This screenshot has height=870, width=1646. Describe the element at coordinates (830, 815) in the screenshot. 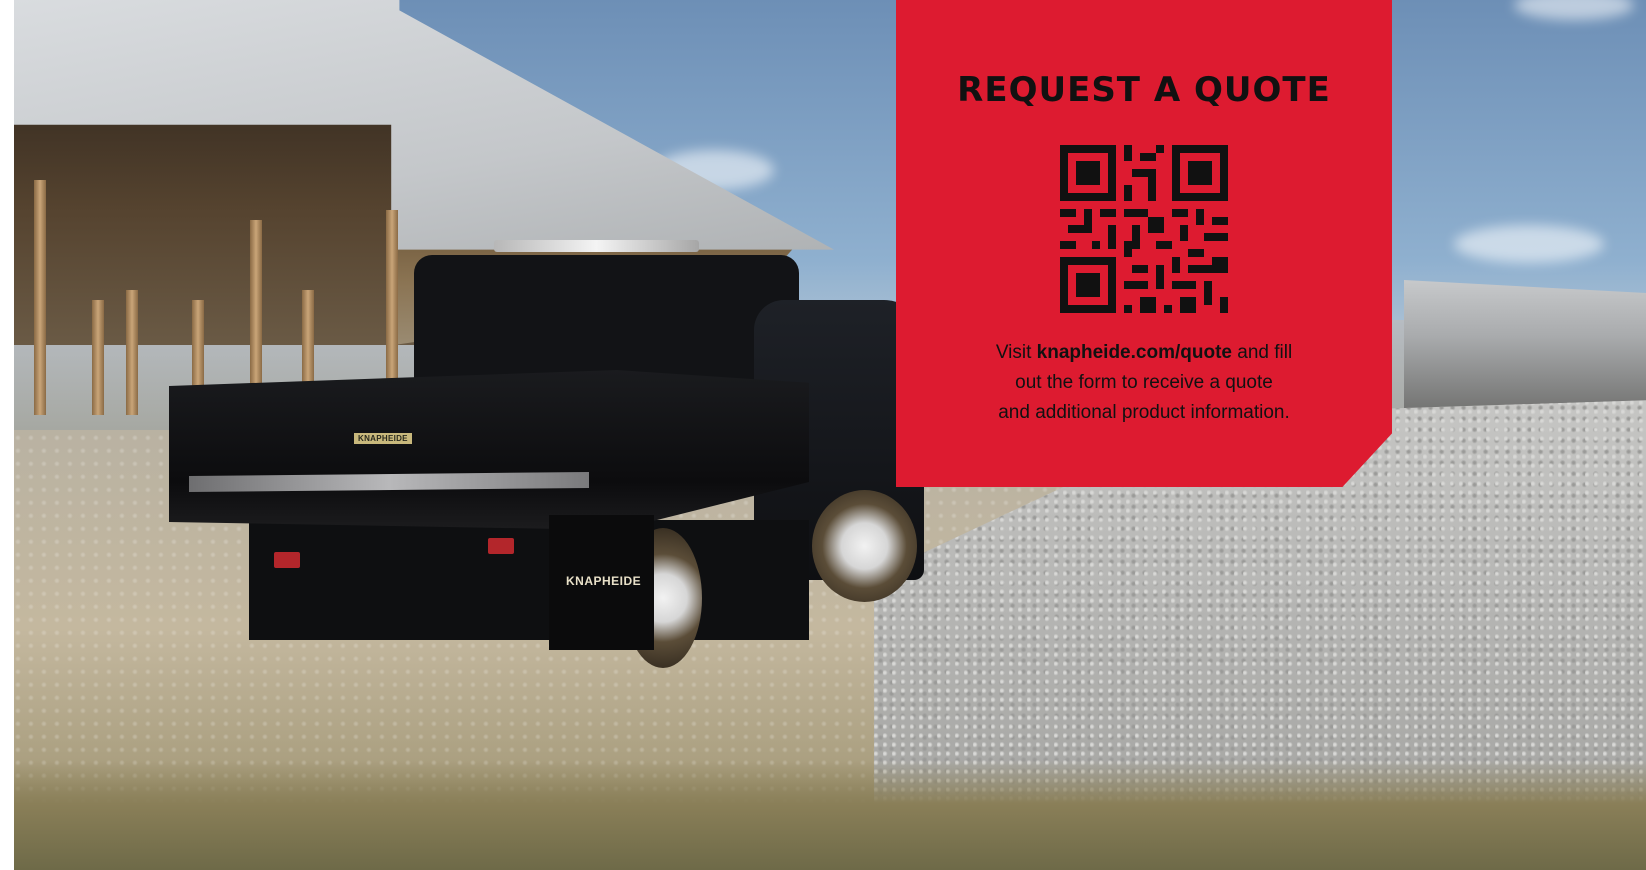

I see `foreground-grass` at that location.